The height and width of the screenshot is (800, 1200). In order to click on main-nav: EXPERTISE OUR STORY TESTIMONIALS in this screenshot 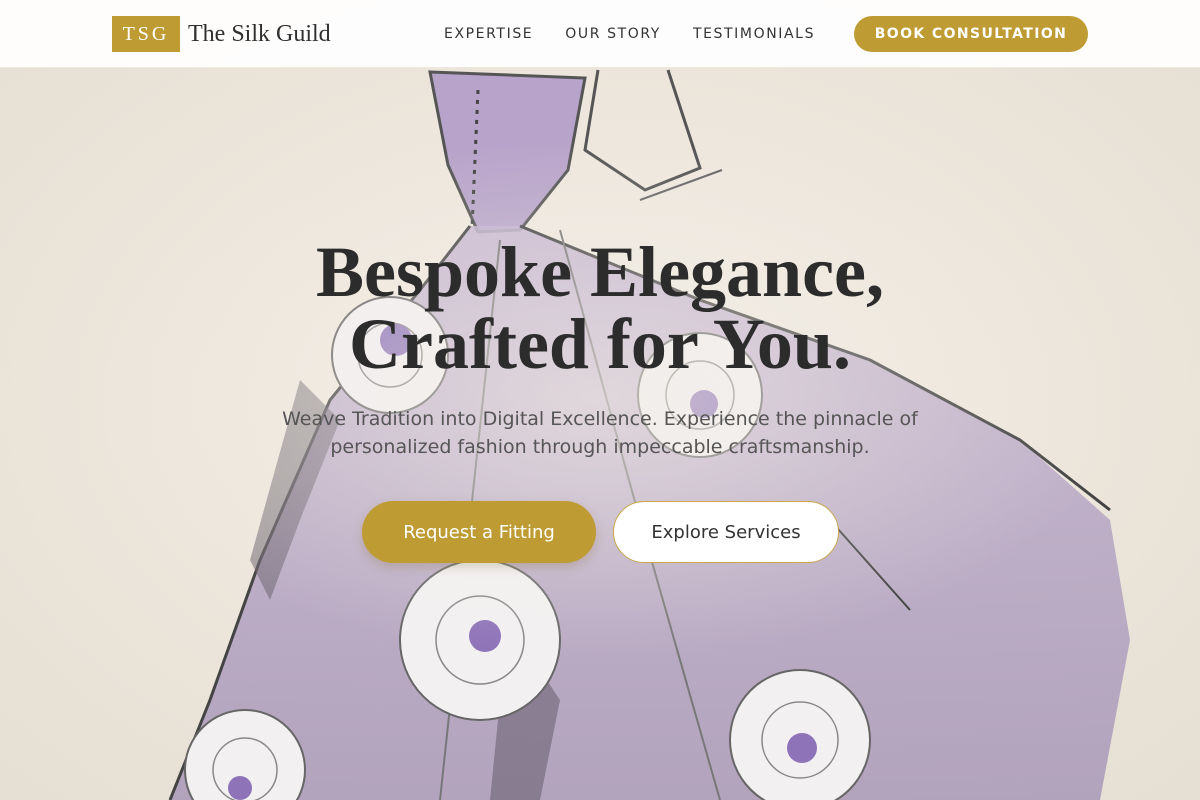, I will do `click(645, 34)`.